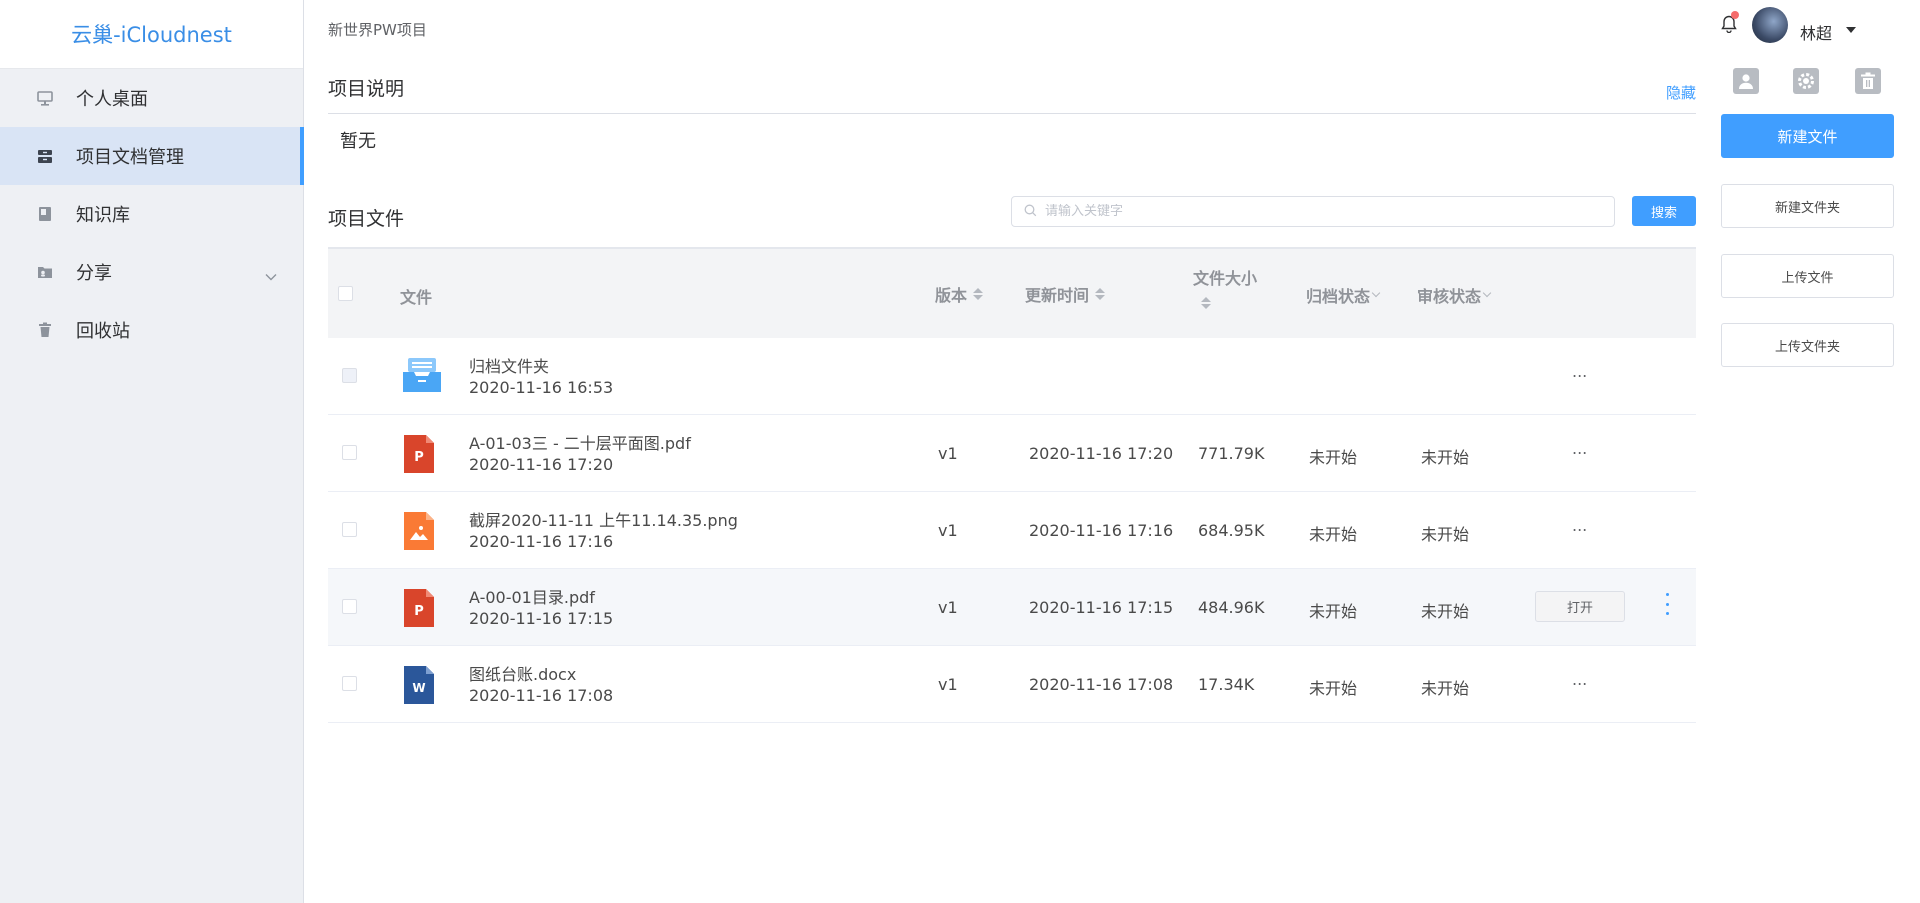 This screenshot has height=903, width=1920. What do you see at coordinates (541, 464) in the screenshot?
I see `file-time: 2020-11-16 17:20` at bounding box center [541, 464].